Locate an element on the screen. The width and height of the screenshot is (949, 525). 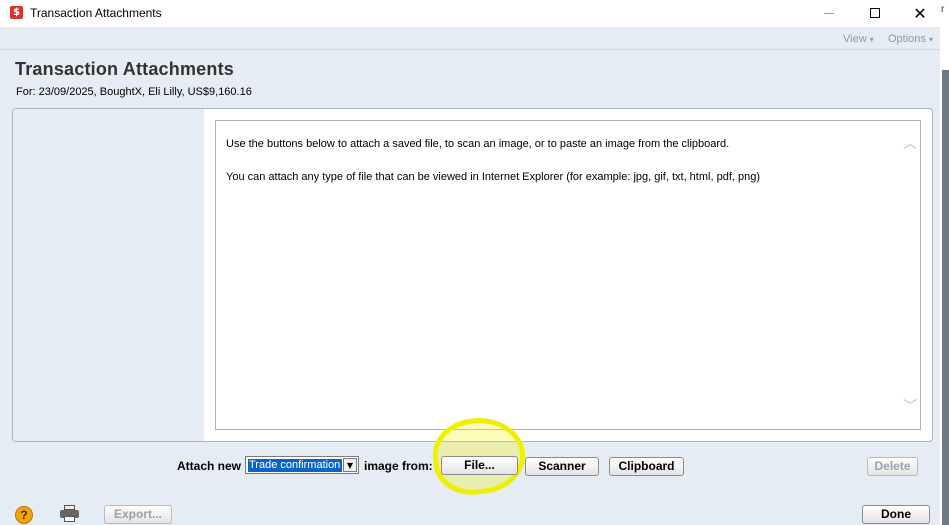
app-icon: $ is located at coordinates (16, 12).